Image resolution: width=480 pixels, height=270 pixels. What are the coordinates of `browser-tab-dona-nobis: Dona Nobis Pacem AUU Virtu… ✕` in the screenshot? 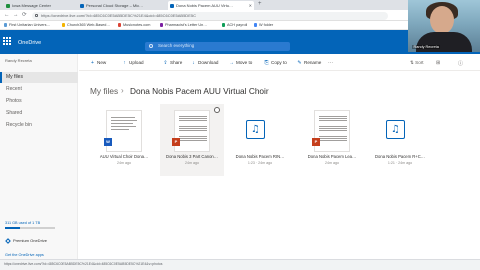 It's located at (211, 5).